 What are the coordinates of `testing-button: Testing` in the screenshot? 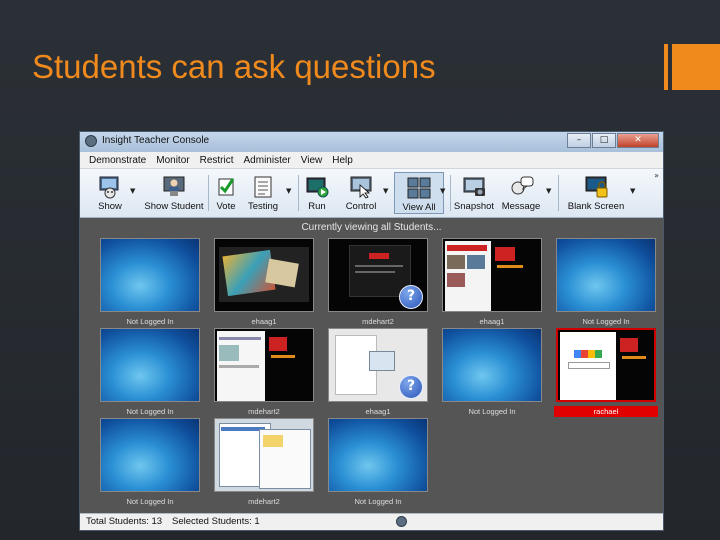 It's located at (263, 193).